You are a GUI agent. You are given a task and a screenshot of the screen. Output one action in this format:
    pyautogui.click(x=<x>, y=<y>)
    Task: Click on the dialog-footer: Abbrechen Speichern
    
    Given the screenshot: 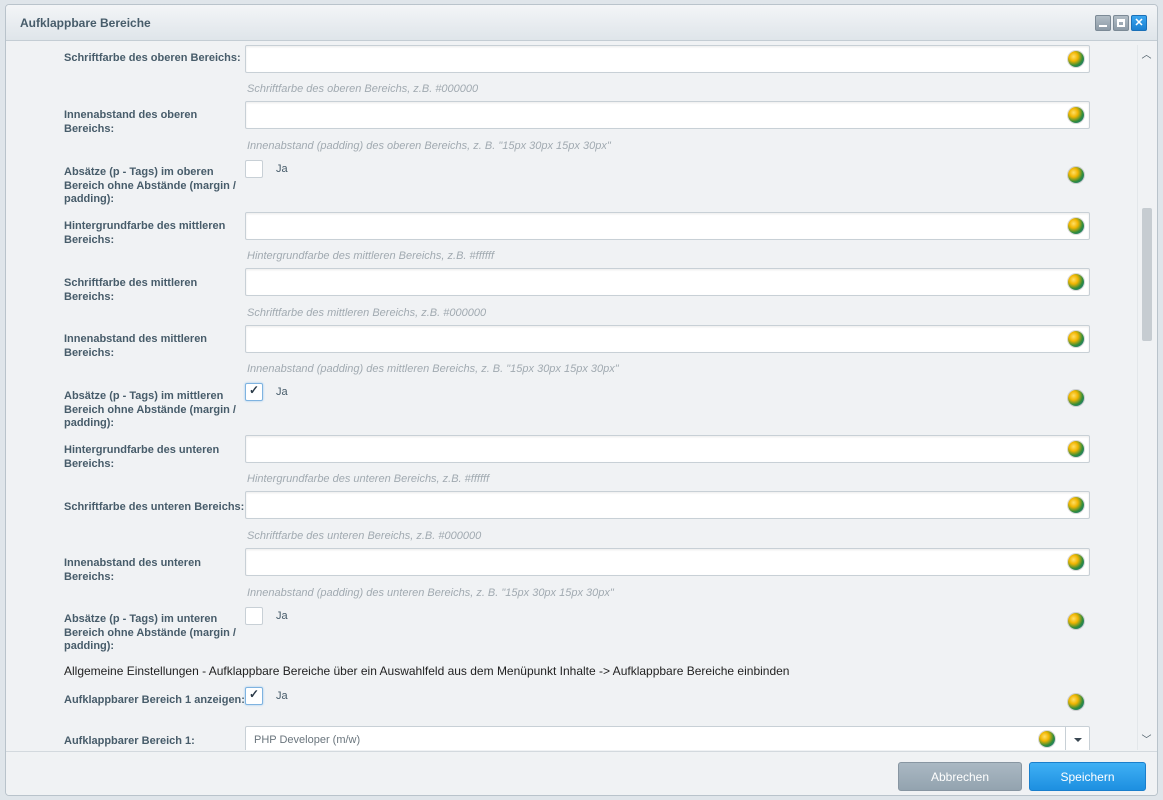 What is the action you would take?
    pyautogui.click(x=581, y=773)
    